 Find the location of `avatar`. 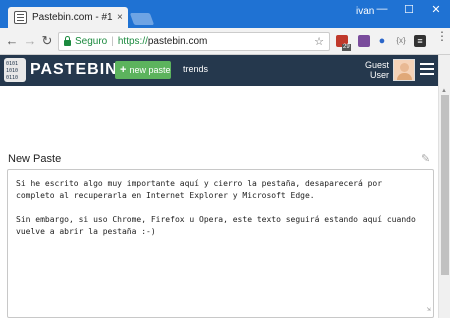

avatar is located at coordinates (404, 70).